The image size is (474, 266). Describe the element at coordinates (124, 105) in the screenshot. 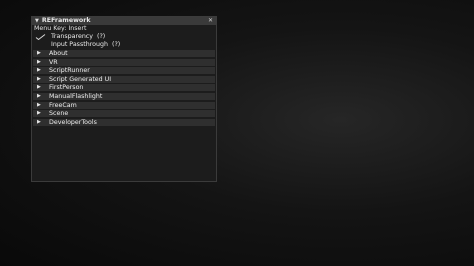

I see `section-freecam: ▶ FreeCam` at that location.